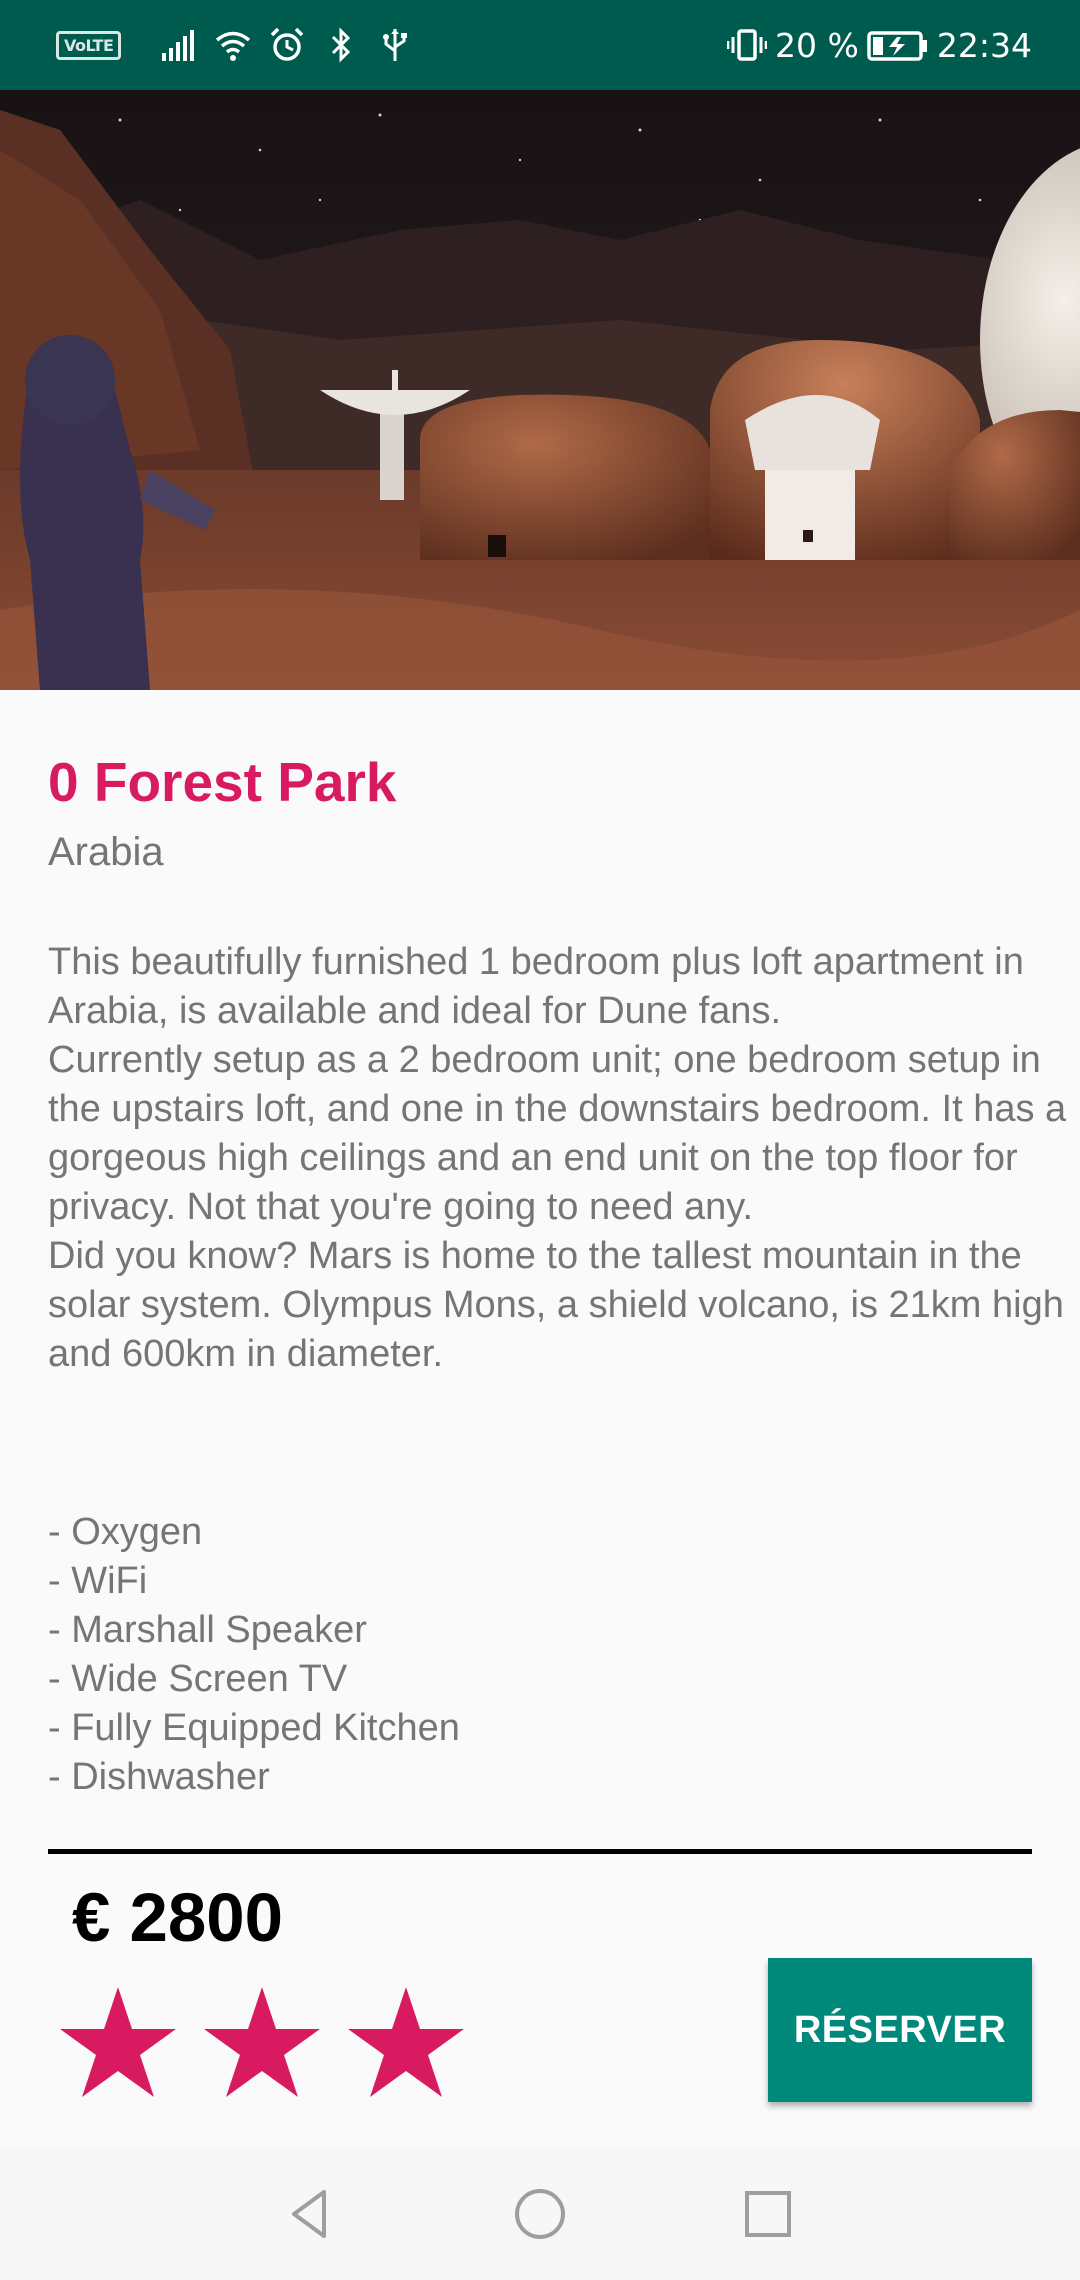 This screenshot has width=1080, height=2280. What do you see at coordinates (159, 1777) in the screenshot?
I see `amenity-item: - Dishwasher` at bounding box center [159, 1777].